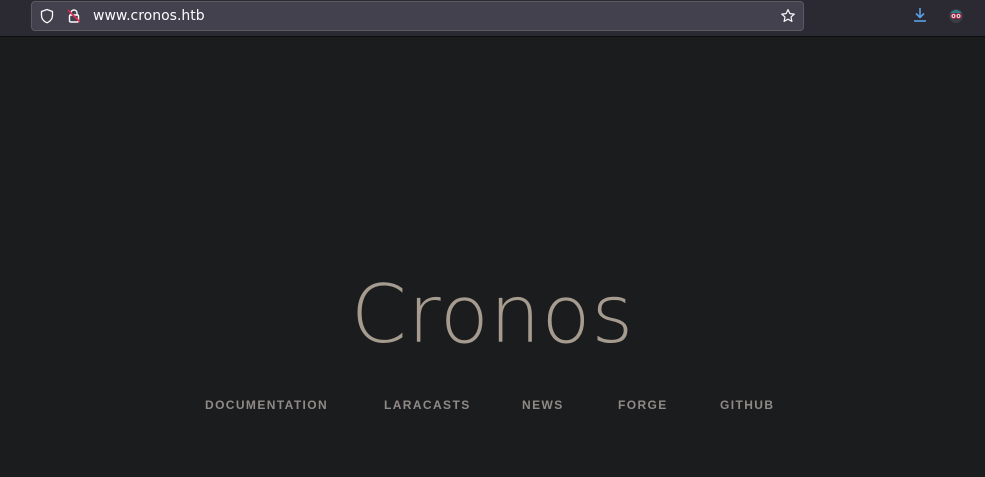 The width and height of the screenshot is (985, 477). Describe the element at coordinates (492, 314) in the screenshot. I see `site-title: Cronos` at that location.